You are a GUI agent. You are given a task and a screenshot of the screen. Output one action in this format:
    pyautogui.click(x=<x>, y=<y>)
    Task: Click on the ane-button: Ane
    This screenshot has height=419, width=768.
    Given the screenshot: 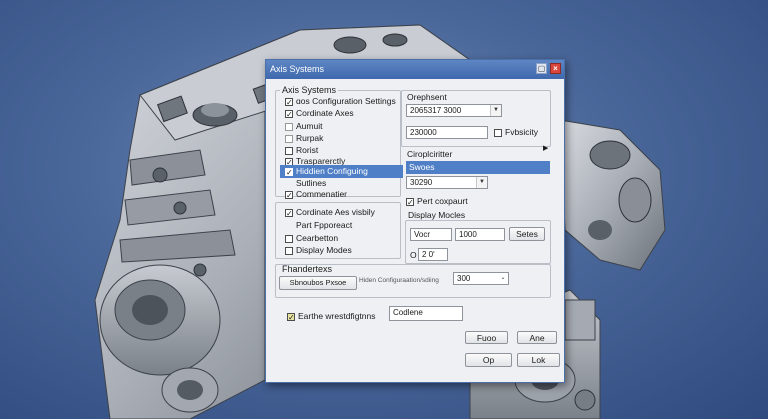 What is the action you would take?
    pyautogui.click(x=537, y=337)
    